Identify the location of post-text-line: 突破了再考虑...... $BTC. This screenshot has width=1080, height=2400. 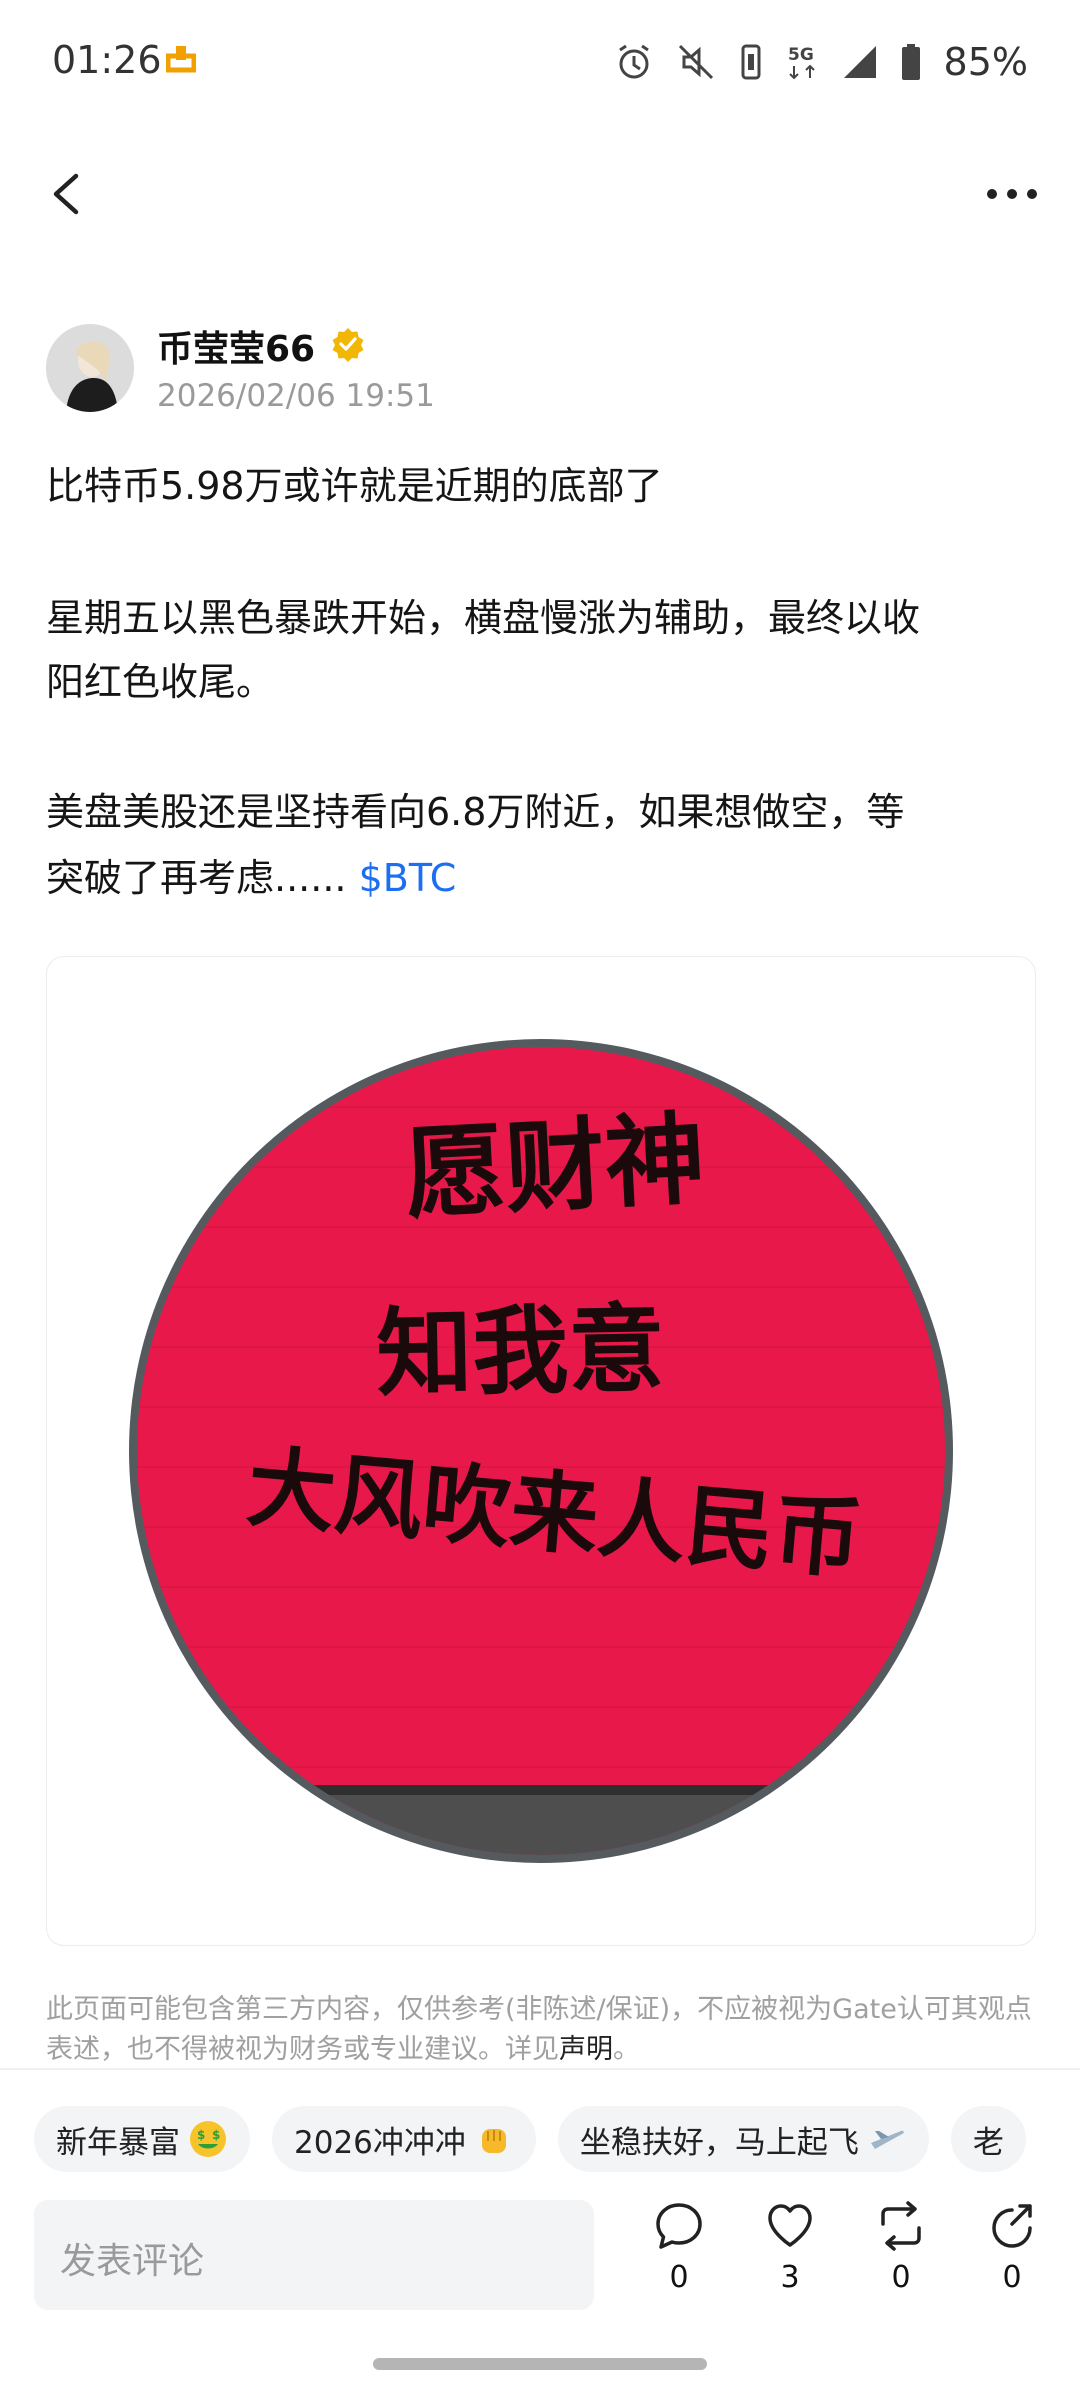
(251, 878).